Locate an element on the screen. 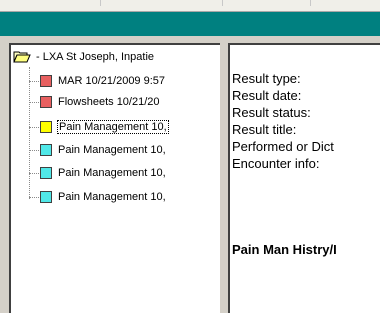 This screenshot has height=313, width=380. tree-root-label: - LXA St Joseph, Inpatie is located at coordinates (95, 57).